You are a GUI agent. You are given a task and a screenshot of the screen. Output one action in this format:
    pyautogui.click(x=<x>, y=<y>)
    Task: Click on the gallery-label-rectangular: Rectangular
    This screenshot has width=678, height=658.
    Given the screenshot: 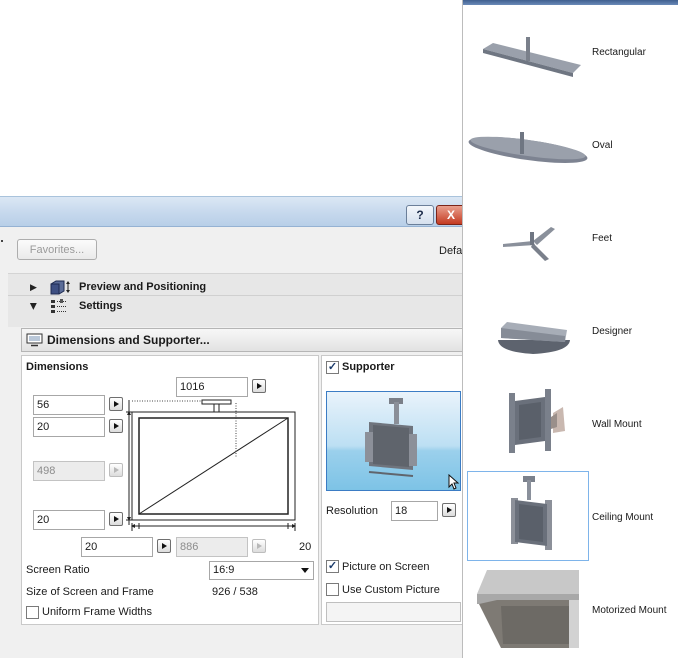 What is the action you would take?
    pyautogui.click(x=619, y=52)
    